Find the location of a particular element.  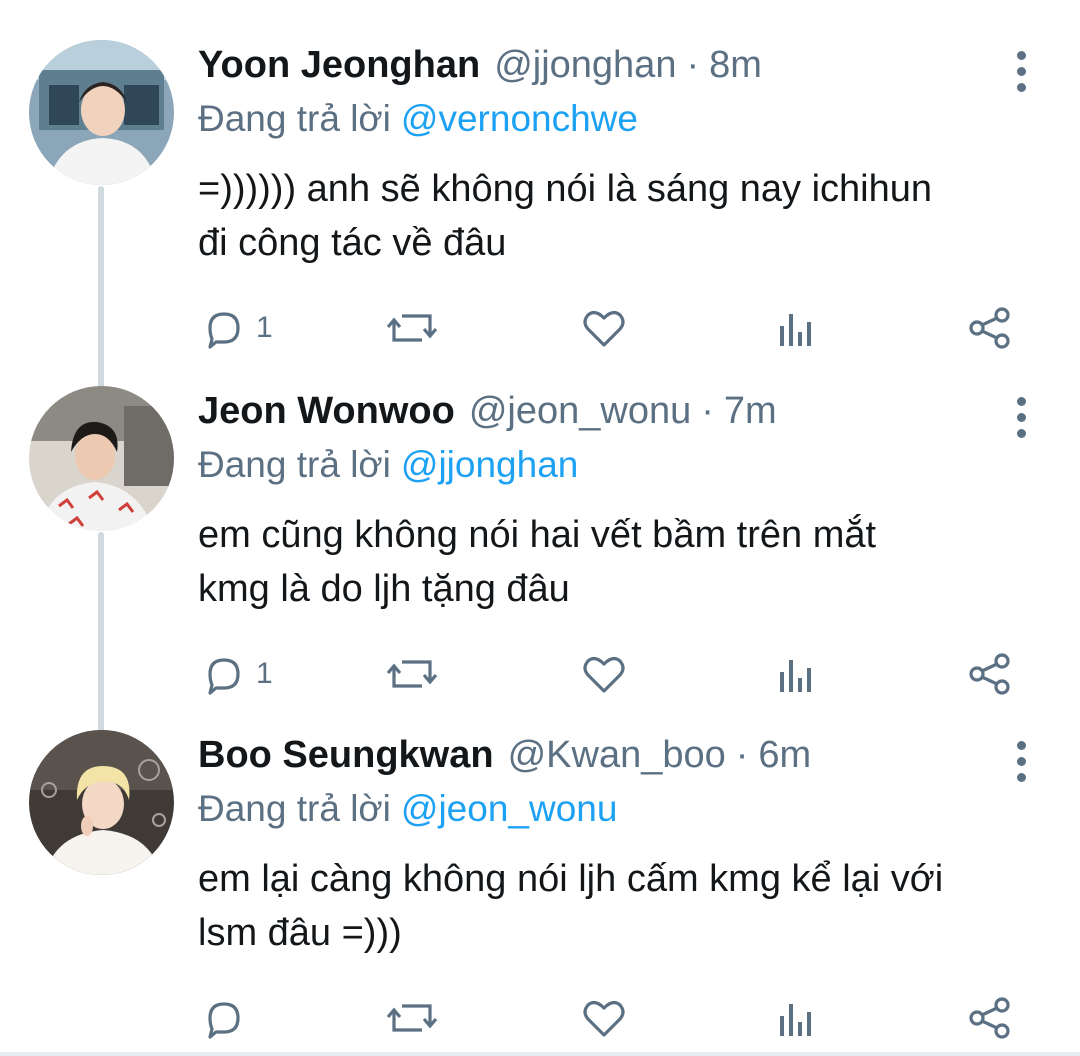

tweet-header: Yoon Jeonghan @jjonghan · 8m is located at coordinates (480, 70).